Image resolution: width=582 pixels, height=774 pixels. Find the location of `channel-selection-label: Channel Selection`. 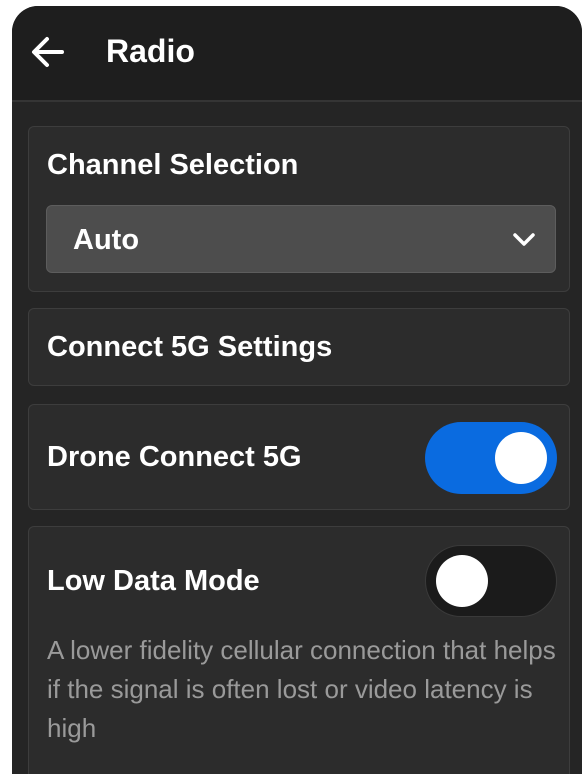

channel-selection-label: Channel Selection is located at coordinates (173, 165).